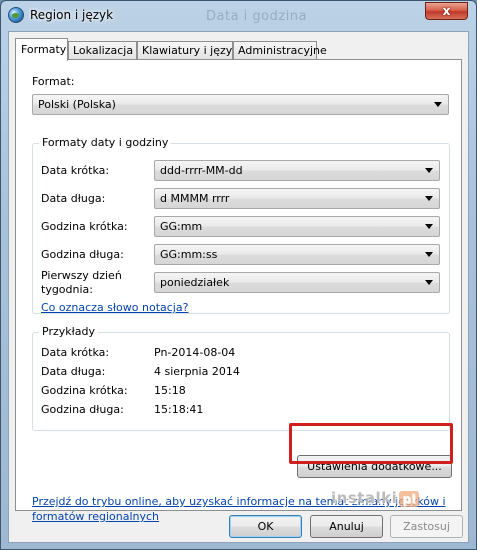  I want to click on long-date-label: Data długa:, so click(73, 198).